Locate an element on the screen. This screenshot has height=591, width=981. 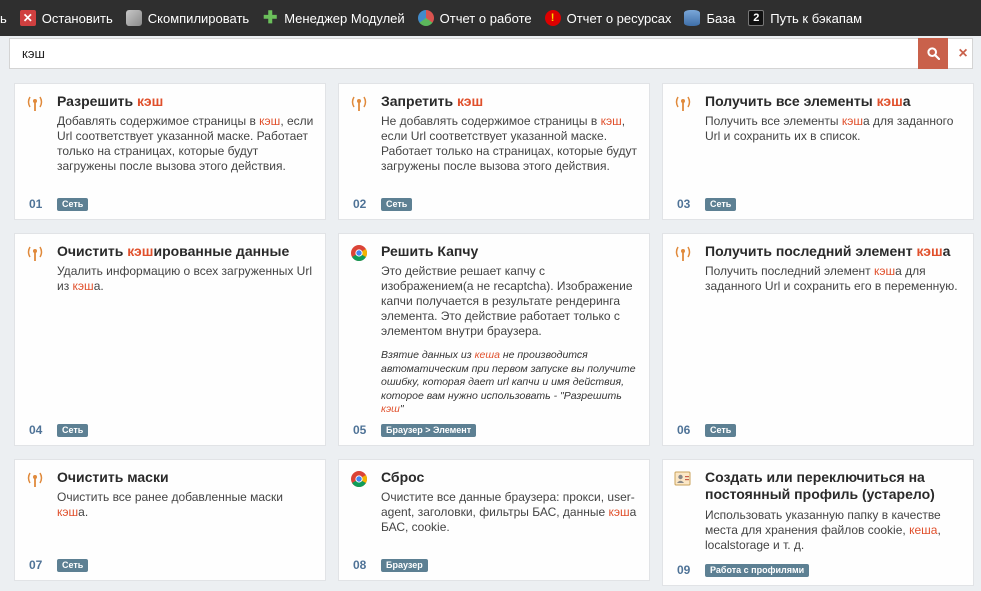
text-fragment: Взятие данных из is located at coordinates (428, 355).